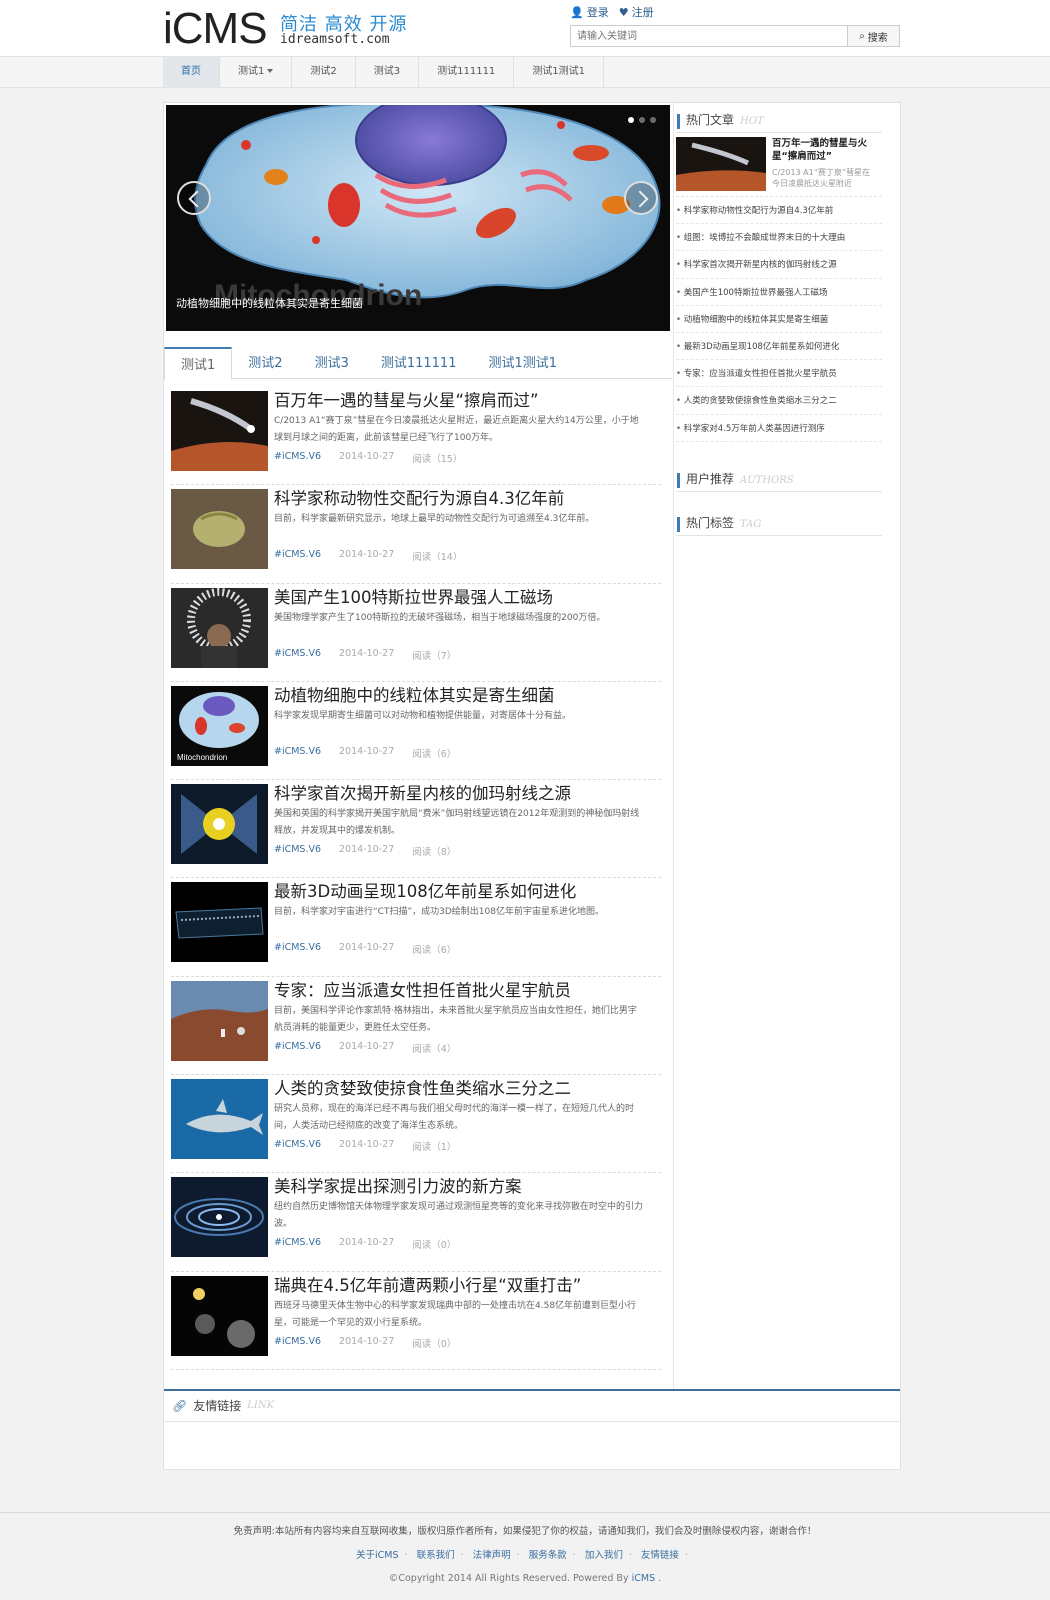 This screenshot has height=1600, width=1050. What do you see at coordinates (644, 1578) in the screenshot?
I see `footer-brand-link: iCMS` at bounding box center [644, 1578].